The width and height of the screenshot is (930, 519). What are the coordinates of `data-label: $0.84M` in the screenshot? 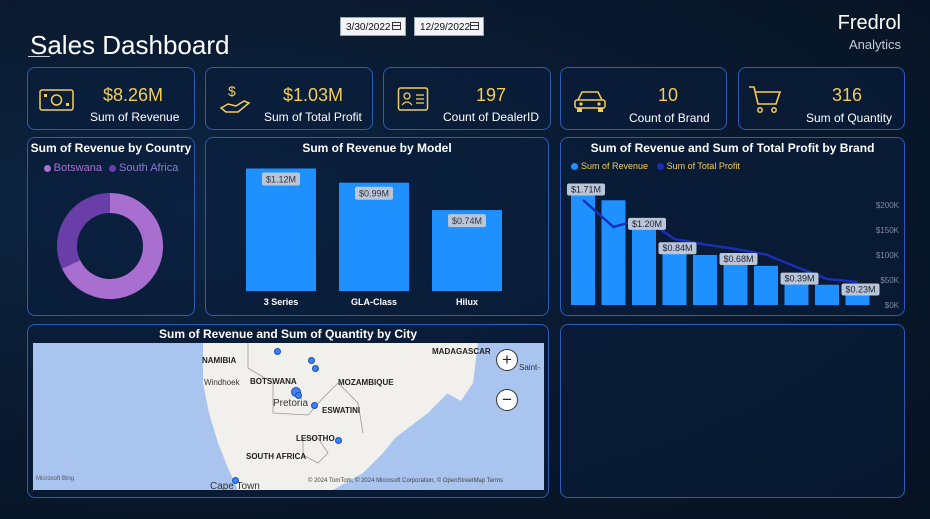 It's located at (677, 248).